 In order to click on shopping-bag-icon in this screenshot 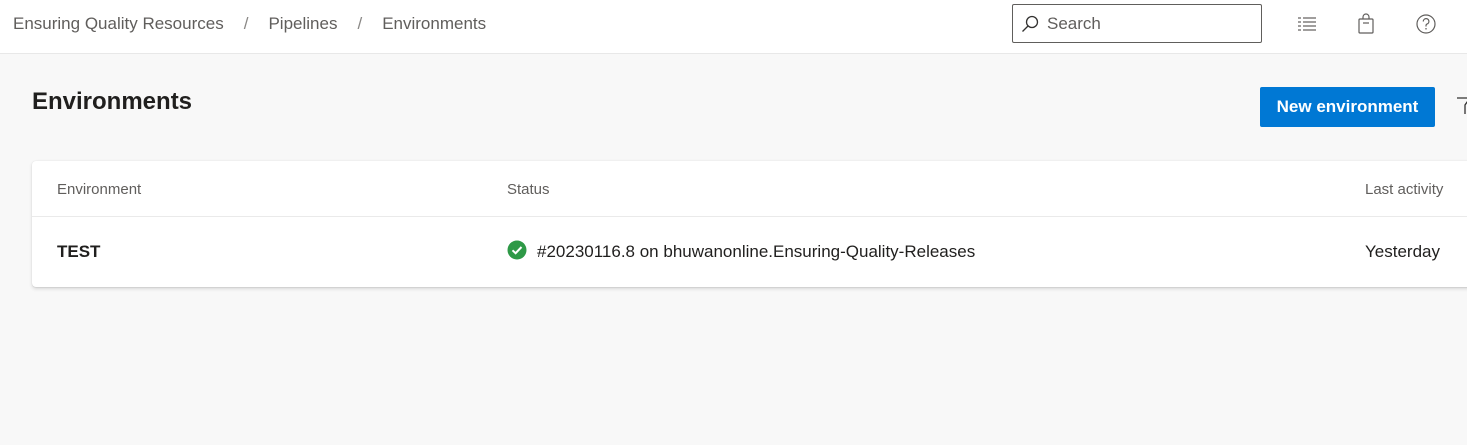, I will do `click(1366, 24)`.